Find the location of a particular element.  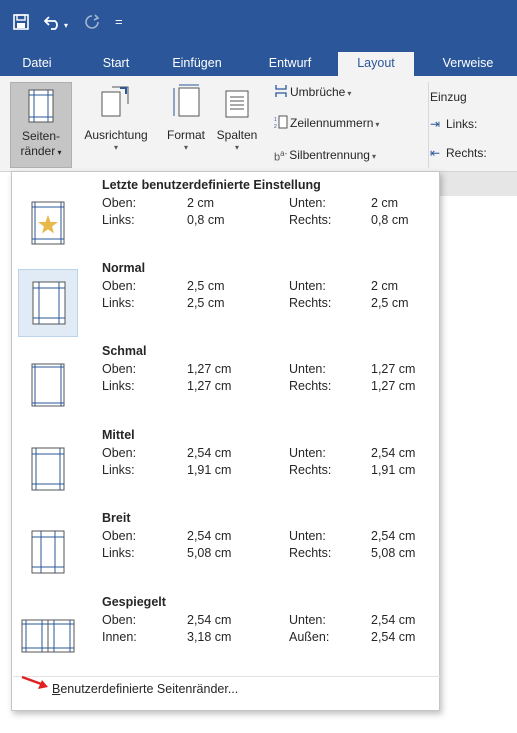

svg-text: 2 is located at coordinates (275, 126).